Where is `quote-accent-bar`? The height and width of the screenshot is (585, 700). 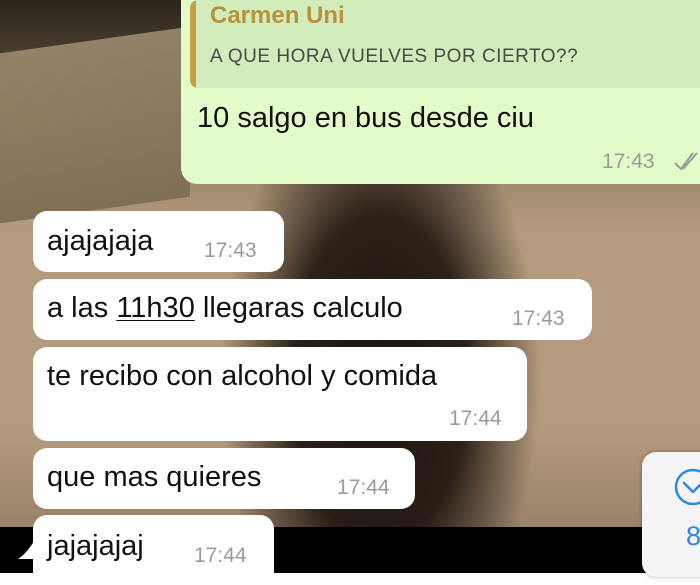 quote-accent-bar is located at coordinates (193, 44).